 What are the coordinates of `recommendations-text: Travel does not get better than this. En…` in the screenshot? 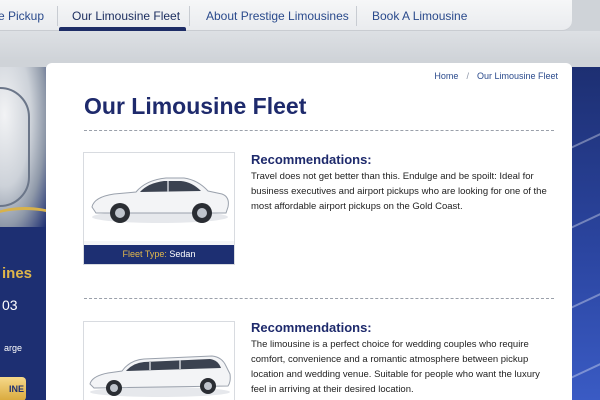 It's located at (399, 191).